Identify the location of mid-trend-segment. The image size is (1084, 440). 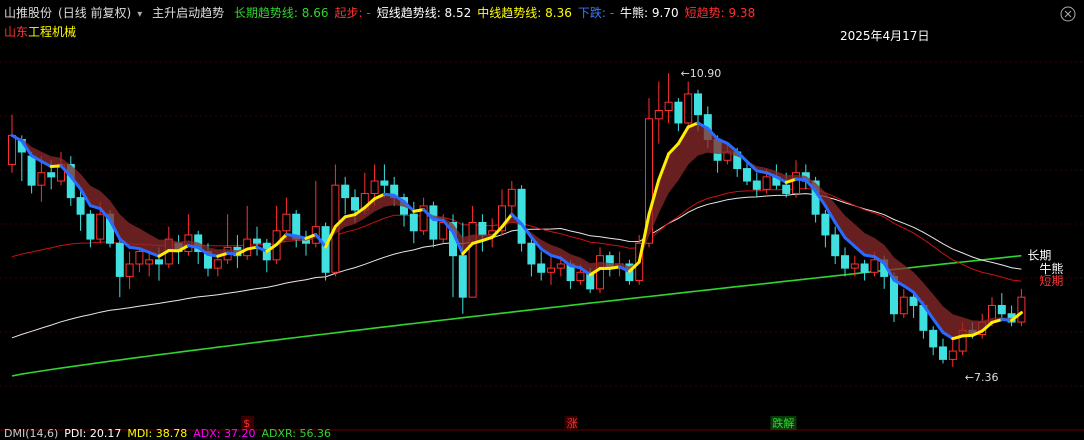
(762, 172).